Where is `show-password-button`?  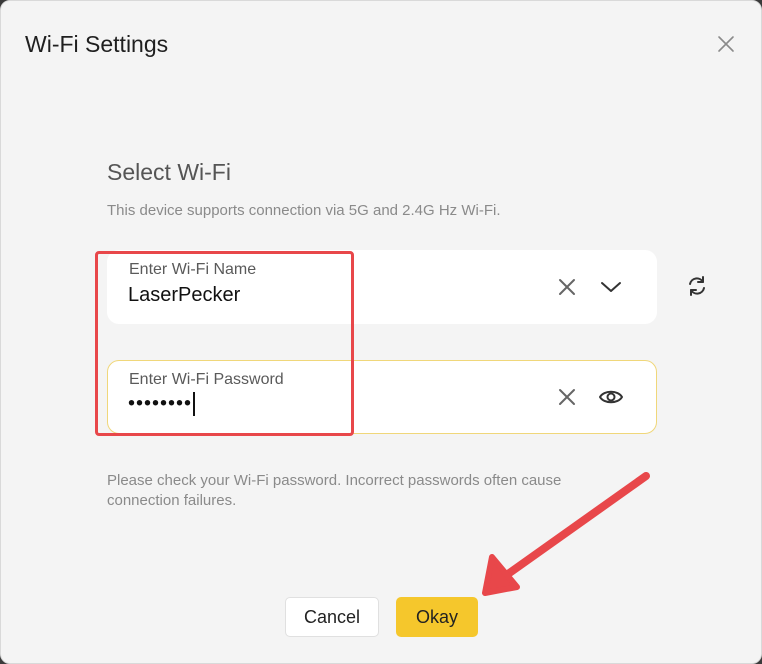 show-password-button is located at coordinates (611, 397).